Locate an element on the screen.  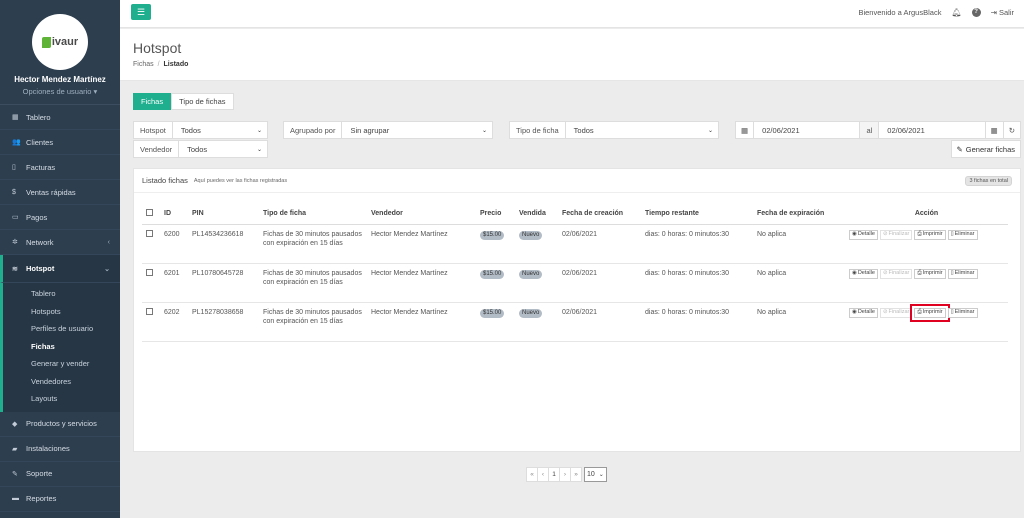
refresh-icon: ↻ is located at coordinates (1012, 130).